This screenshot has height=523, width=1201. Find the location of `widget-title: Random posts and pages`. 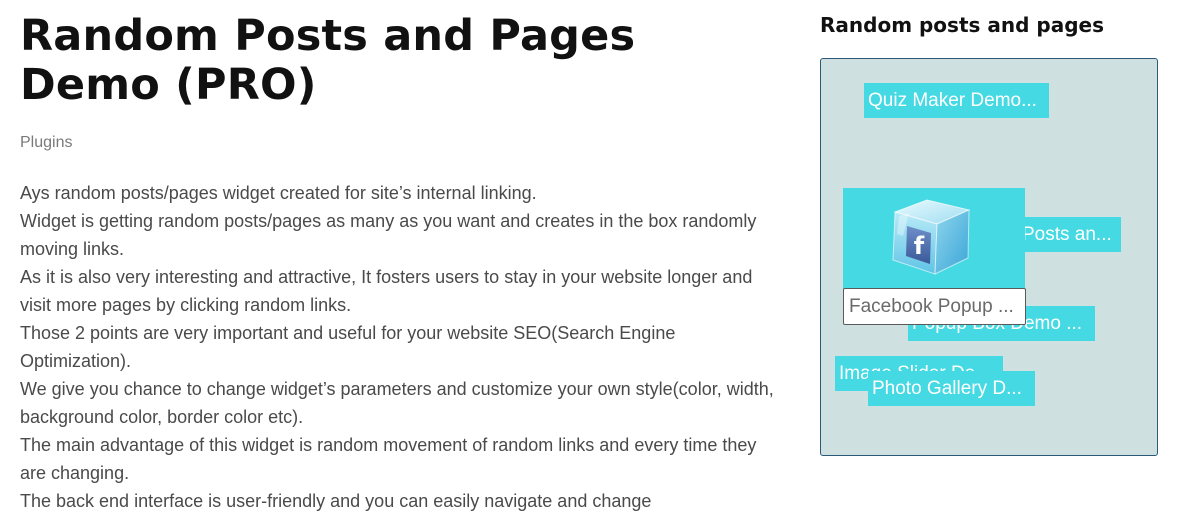

widget-title: Random posts and pages is located at coordinates (962, 25).